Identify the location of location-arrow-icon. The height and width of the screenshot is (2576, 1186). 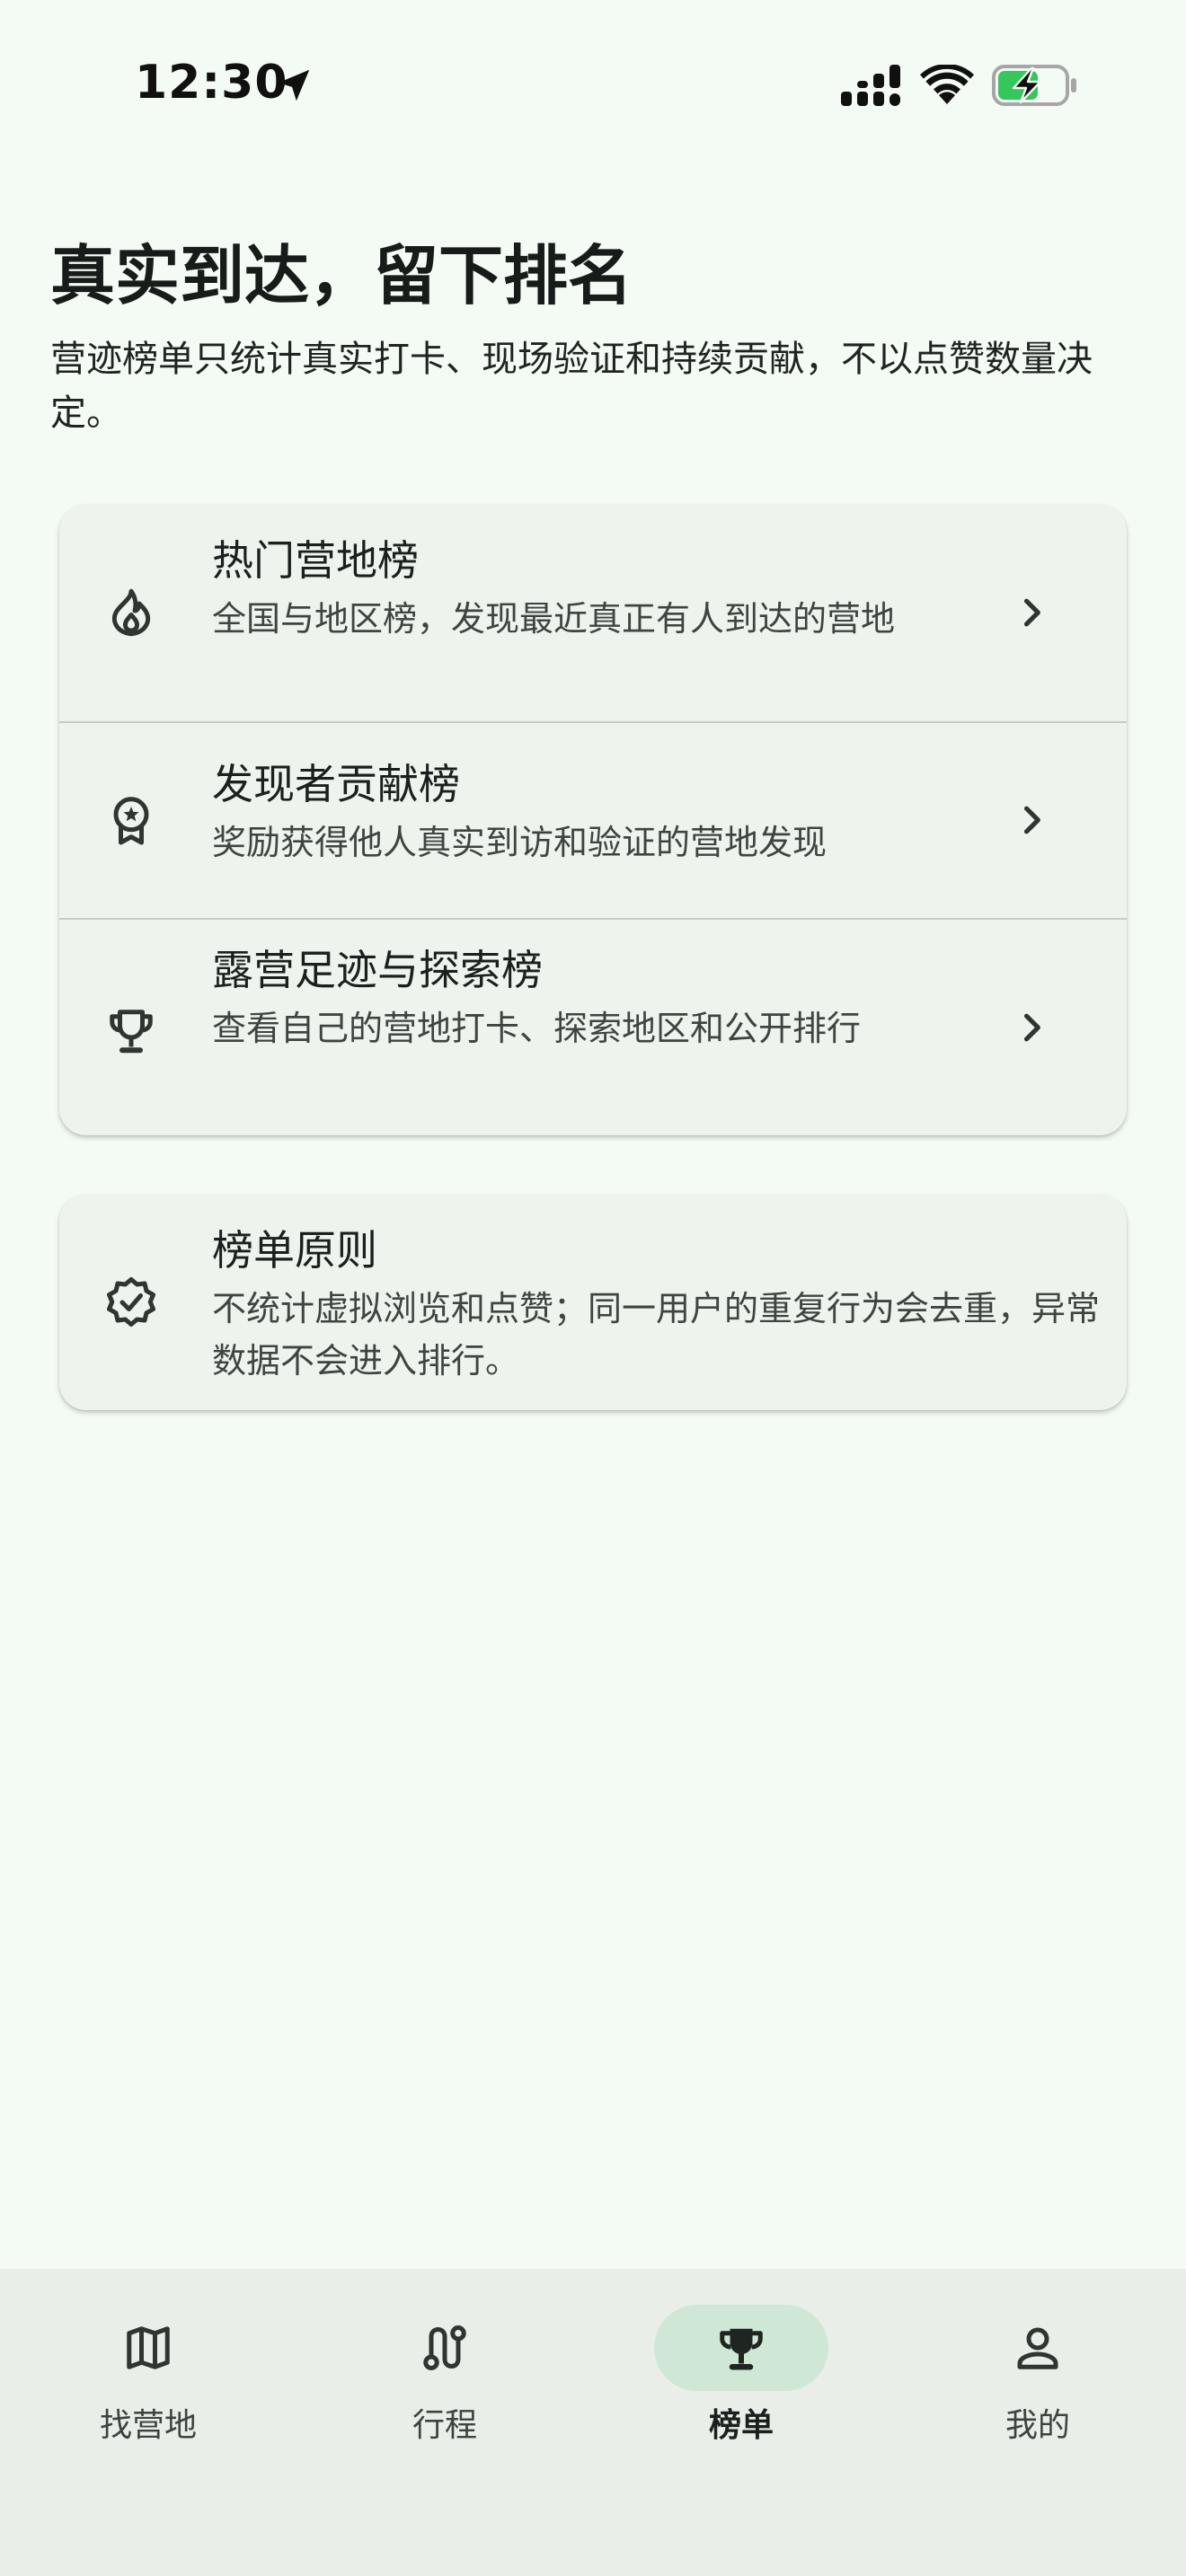
(294, 85).